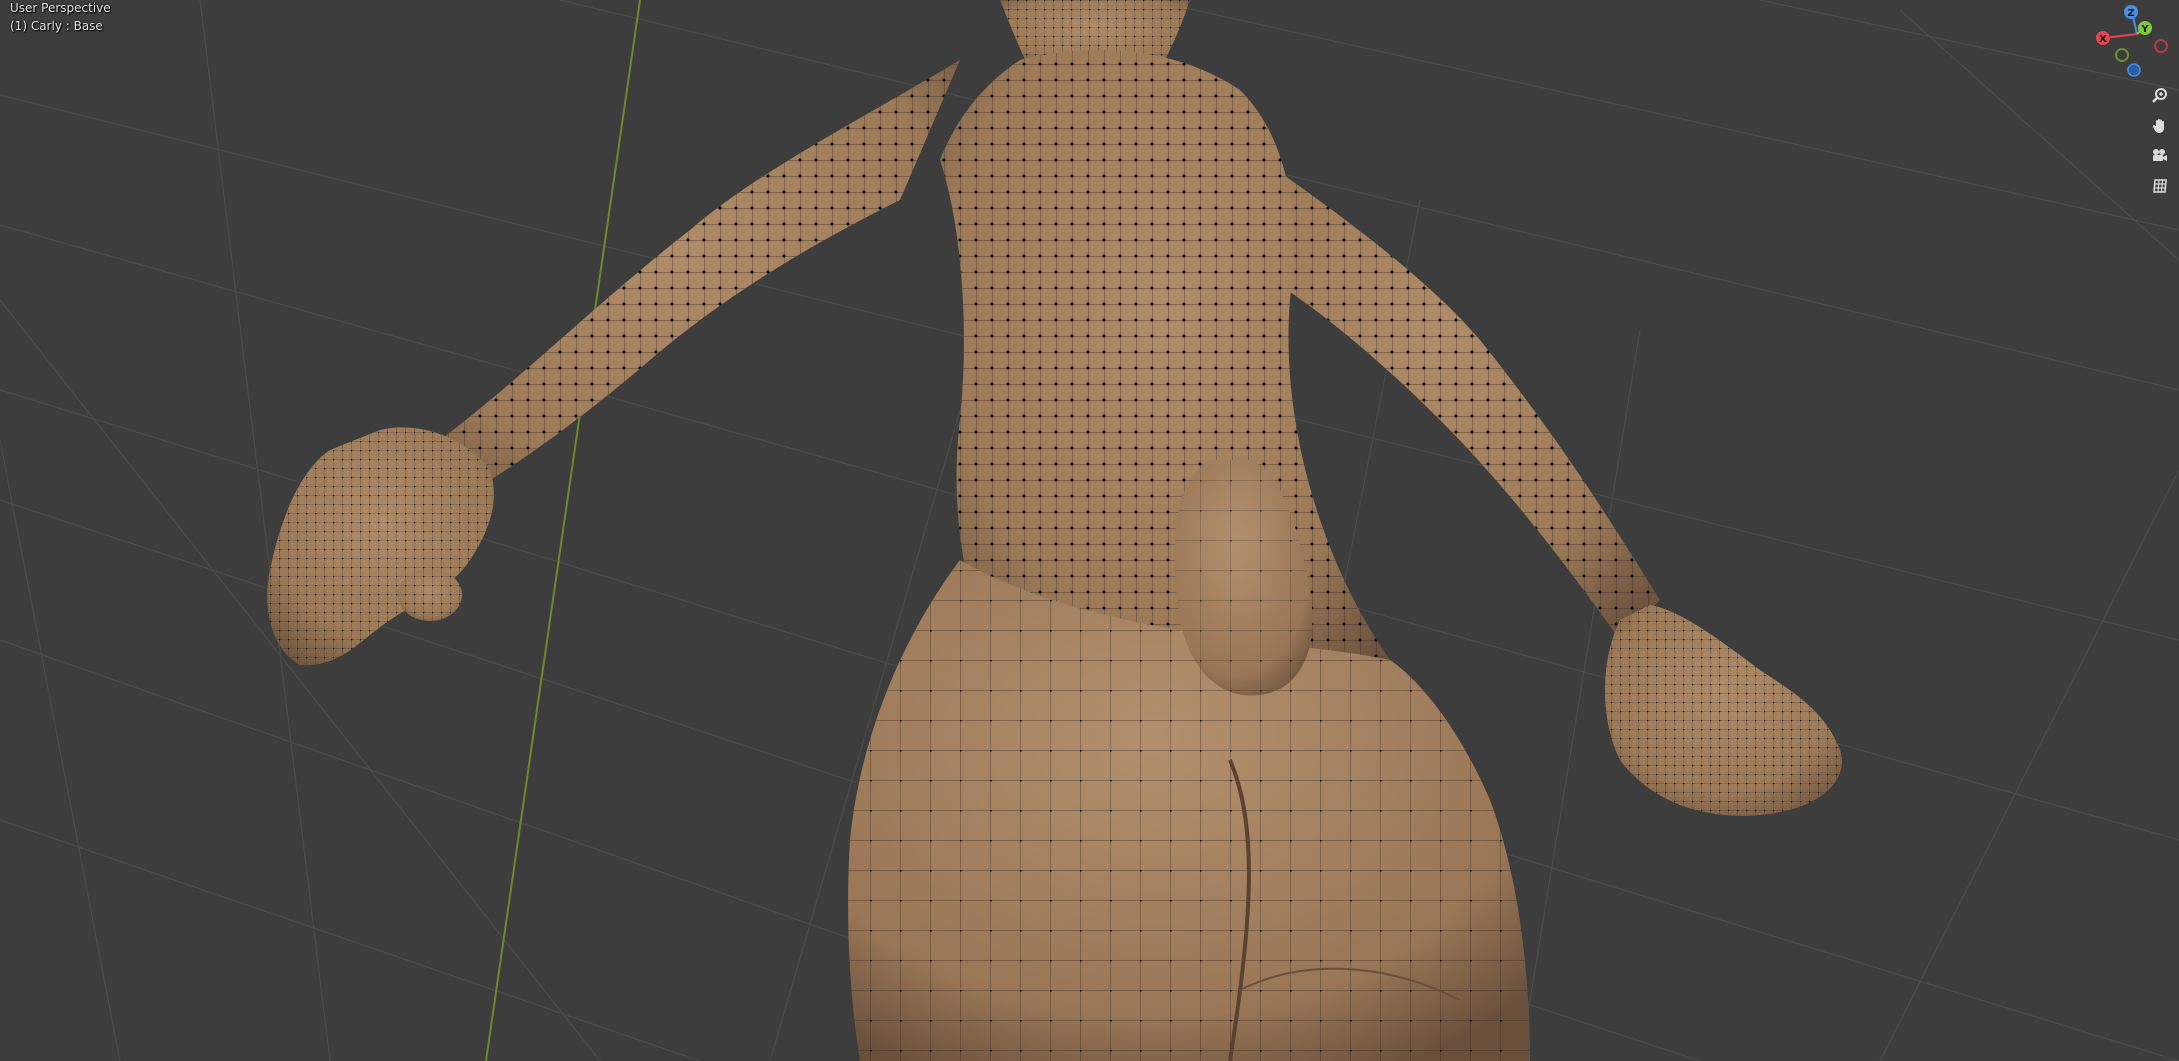  What do you see at coordinates (563, 530) in the screenshot?
I see `y-axis-line` at bounding box center [563, 530].